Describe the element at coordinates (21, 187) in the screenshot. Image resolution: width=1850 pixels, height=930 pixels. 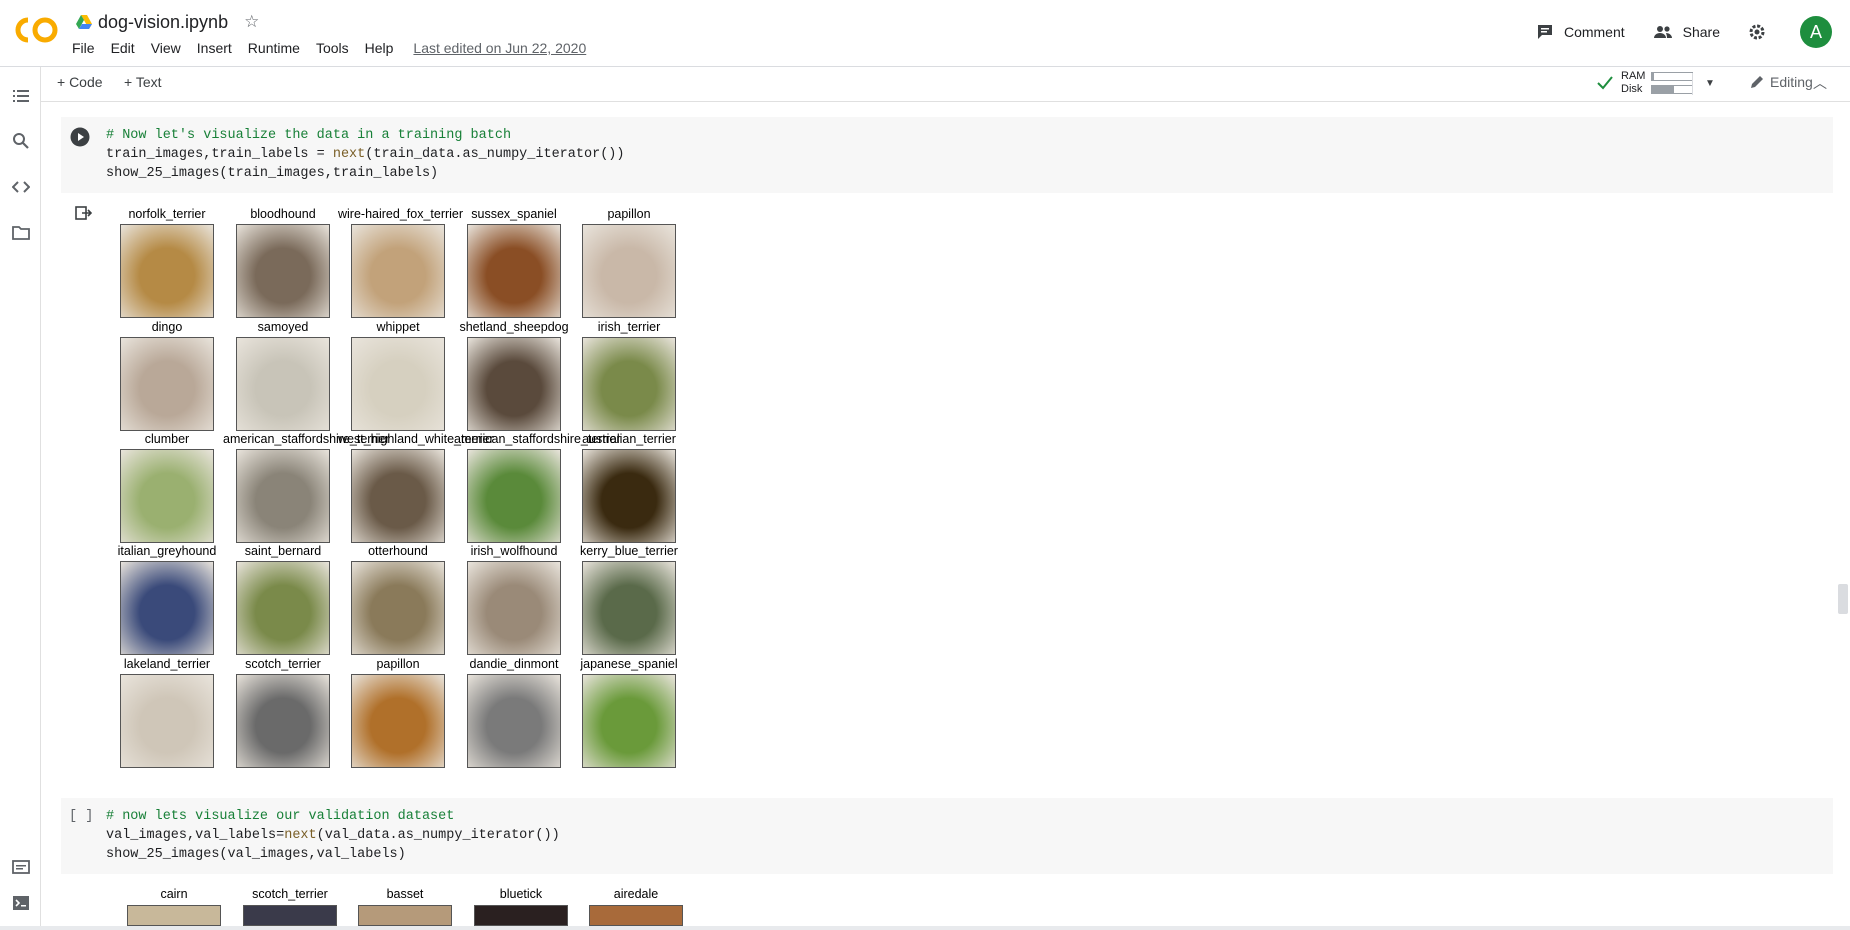
I see `code-snippets-icon` at that location.